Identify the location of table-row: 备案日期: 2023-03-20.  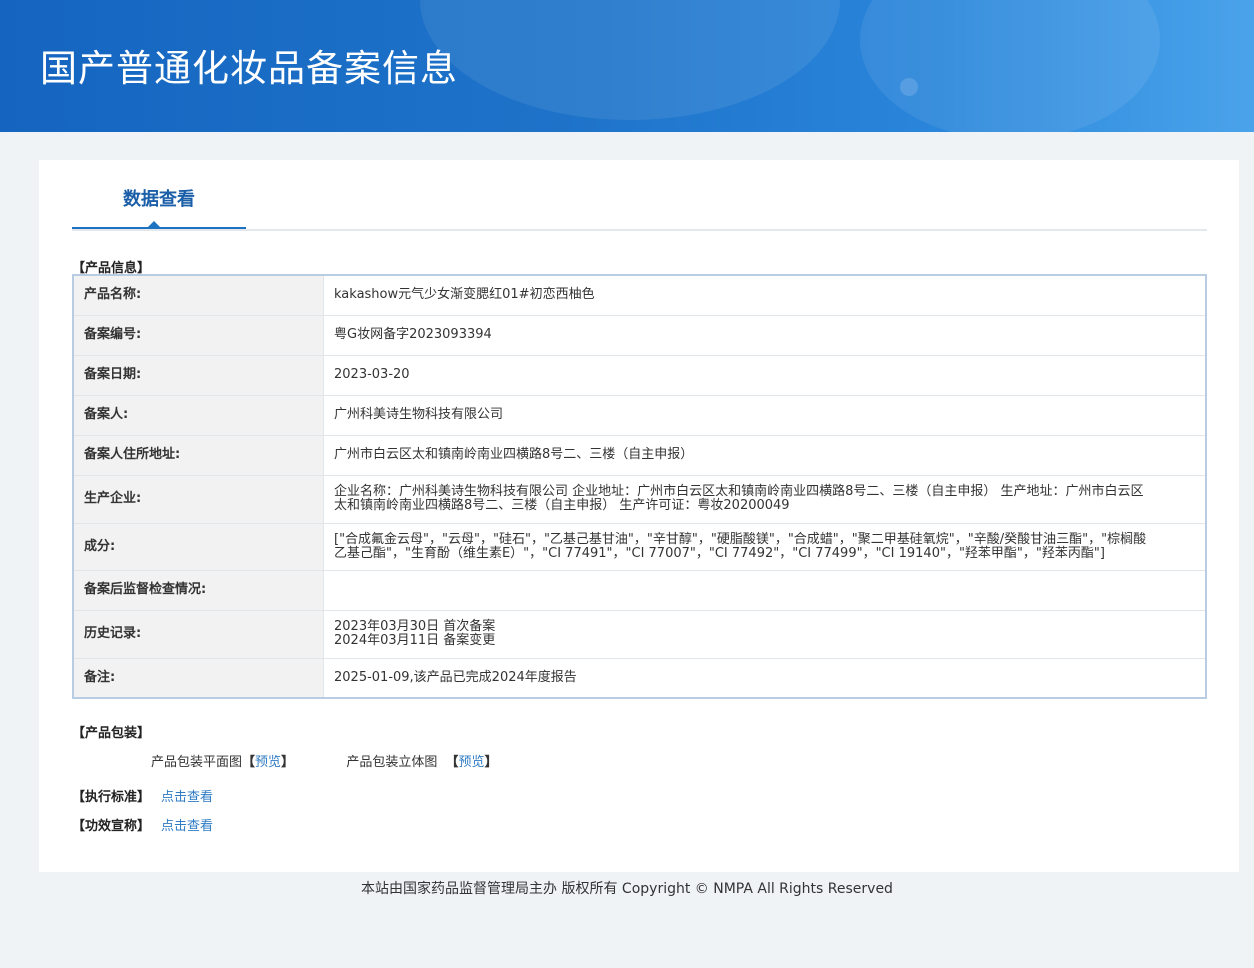
(639, 375).